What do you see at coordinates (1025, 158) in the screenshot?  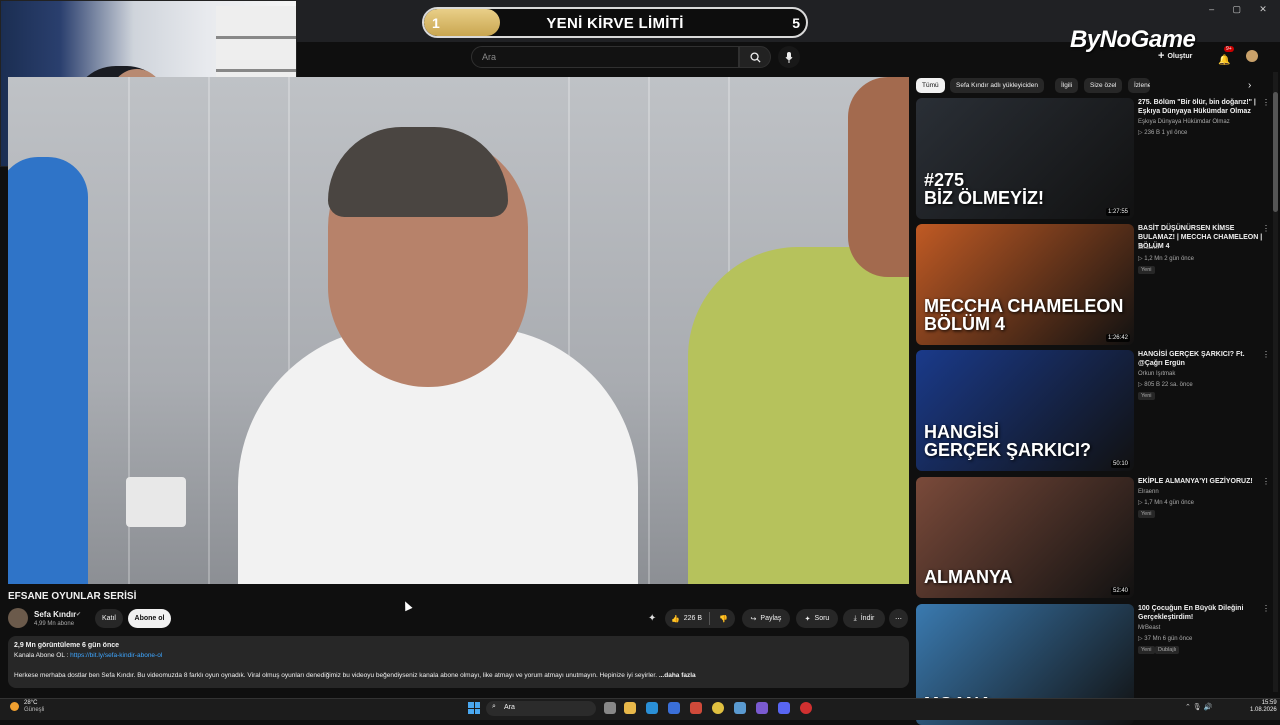 I see `related-thumbnail: #275 BİZ ÖLMEYİZ! 1:27:55` at bounding box center [1025, 158].